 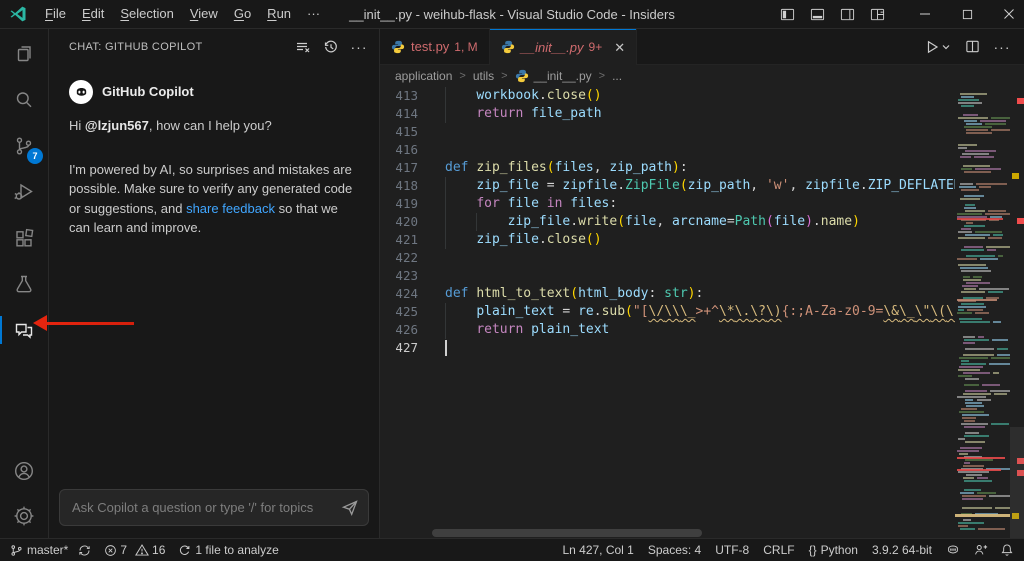 I want to click on chat-history-icon, so click(x=331, y=47).